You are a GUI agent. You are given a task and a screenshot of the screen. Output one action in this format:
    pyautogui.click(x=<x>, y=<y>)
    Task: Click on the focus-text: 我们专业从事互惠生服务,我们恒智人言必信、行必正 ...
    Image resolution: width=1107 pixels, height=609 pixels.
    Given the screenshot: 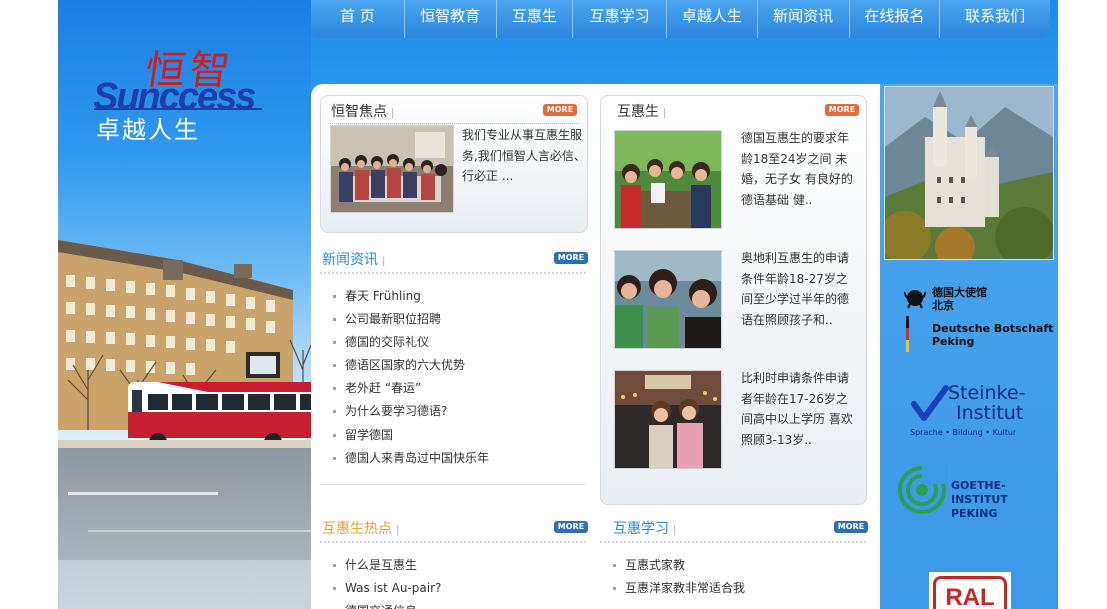 What is the action you would take?
    pyautogui.click(x=524, y=155)
    